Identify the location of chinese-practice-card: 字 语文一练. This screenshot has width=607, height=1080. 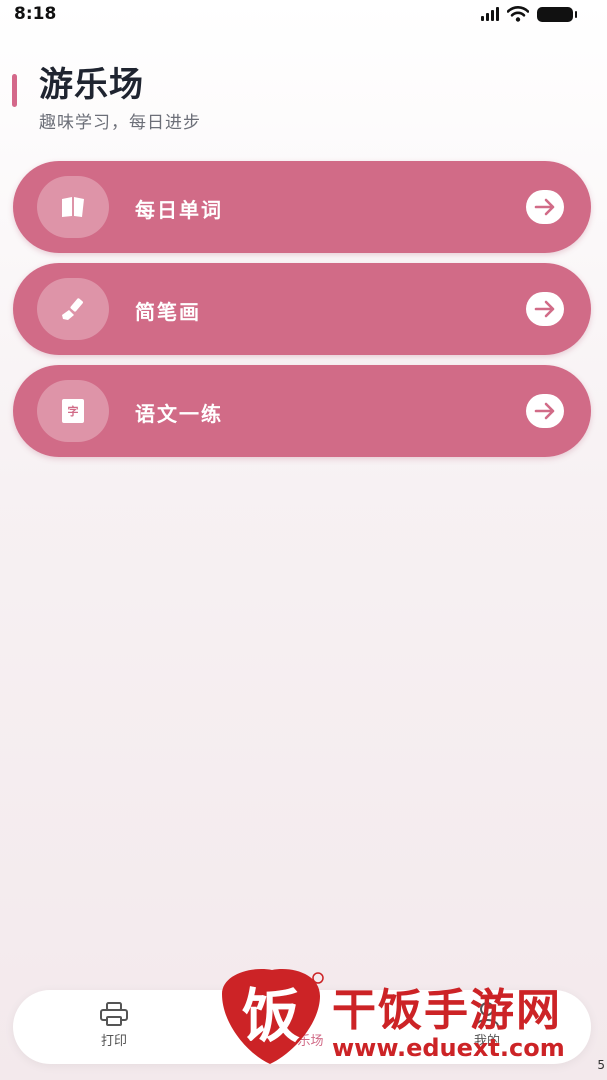
(302, 411).